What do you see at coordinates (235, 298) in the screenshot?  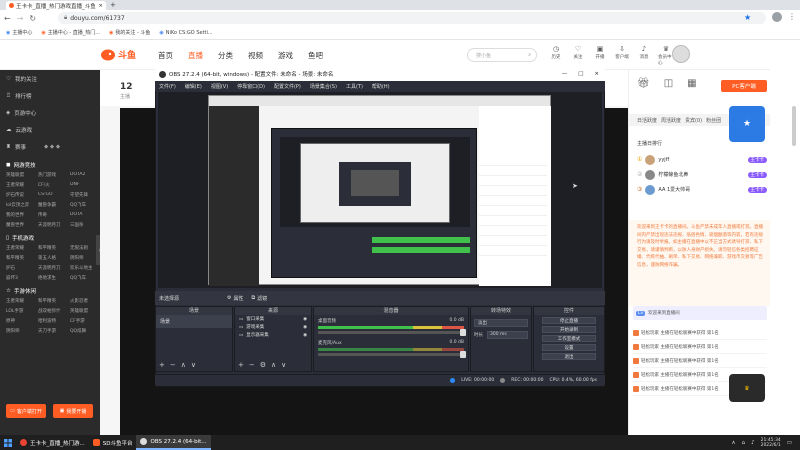 I see `properties-button: ⚙ 属性` at bounding box center [235, 298].